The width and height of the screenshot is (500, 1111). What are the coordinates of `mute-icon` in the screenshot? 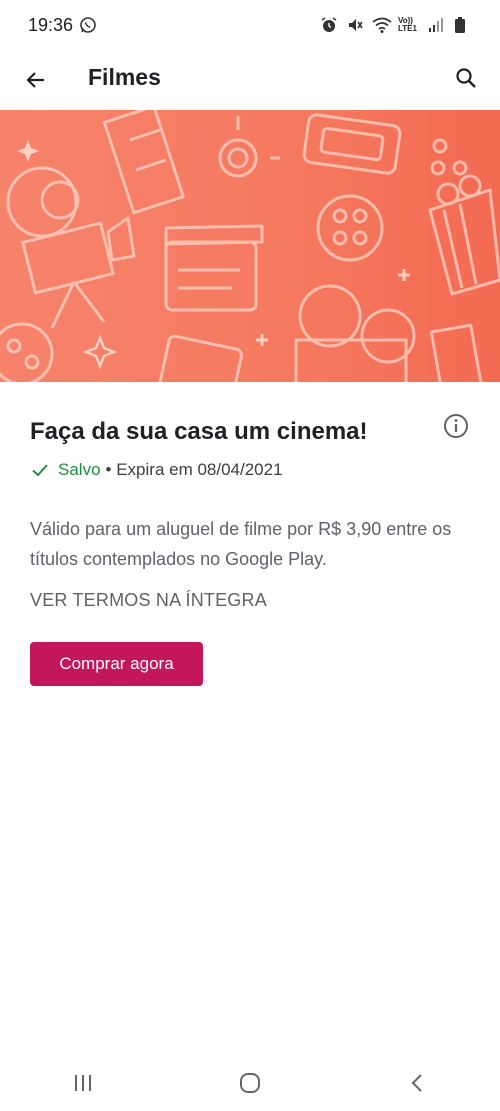 It's located at (355, 25).